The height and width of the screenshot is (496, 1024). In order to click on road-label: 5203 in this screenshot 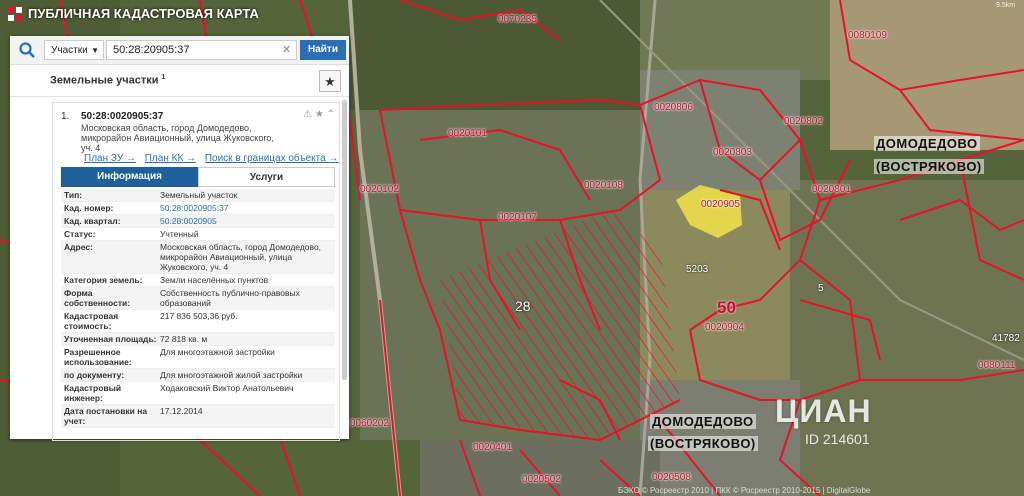, I will do `click(697, 269)`.